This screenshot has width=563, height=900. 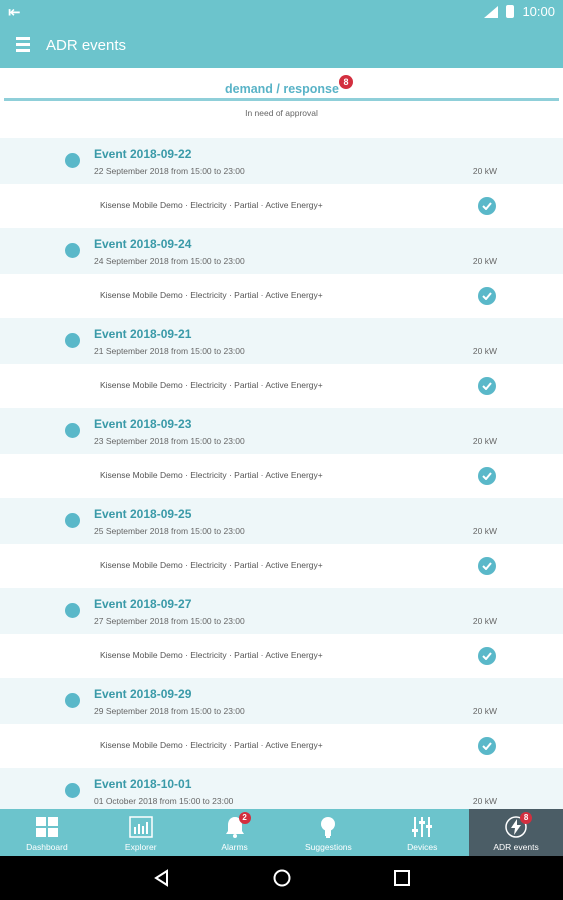 I want to click on recents-icon, so click(x=402, y=878).